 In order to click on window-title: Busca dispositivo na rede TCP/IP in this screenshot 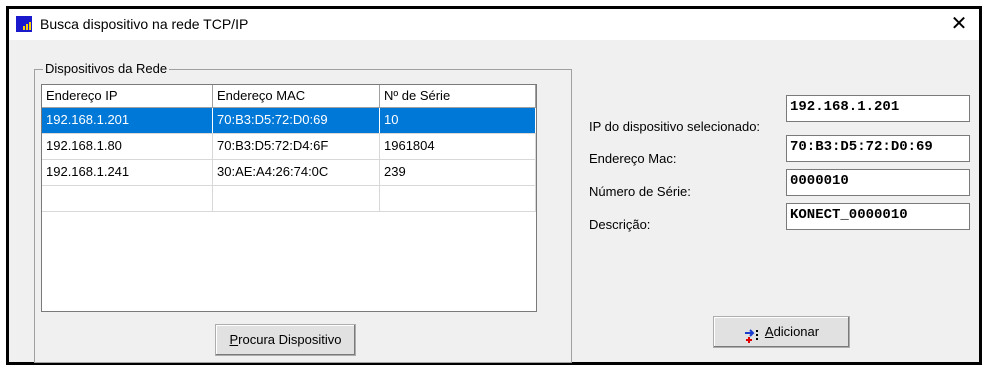, I will do `click(144, 24)`.